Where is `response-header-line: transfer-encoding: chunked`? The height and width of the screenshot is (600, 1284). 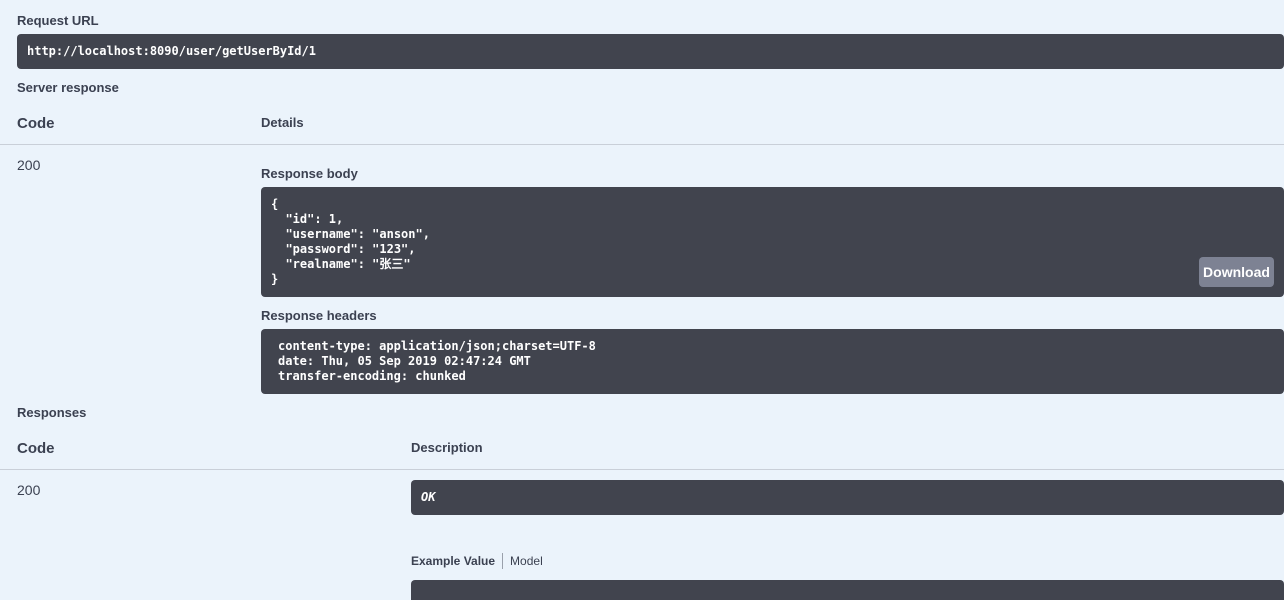
response-header-line: transfer-encoding: chunked is located at coordinates (372, 376).